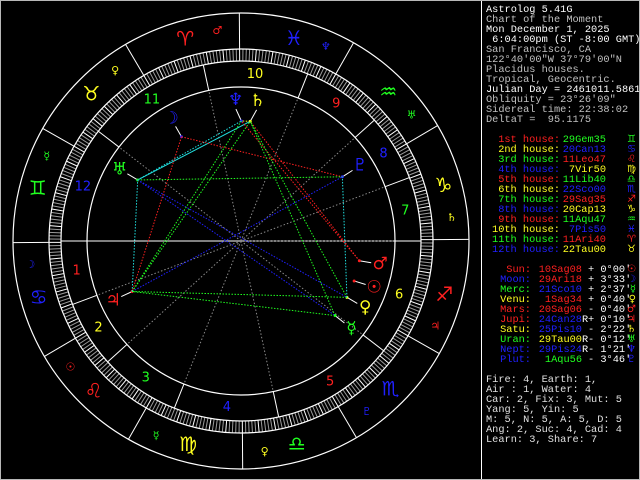  Describe the element at coordinates (77, 270) in the screenshot. I see `house-number: 1` at that location.